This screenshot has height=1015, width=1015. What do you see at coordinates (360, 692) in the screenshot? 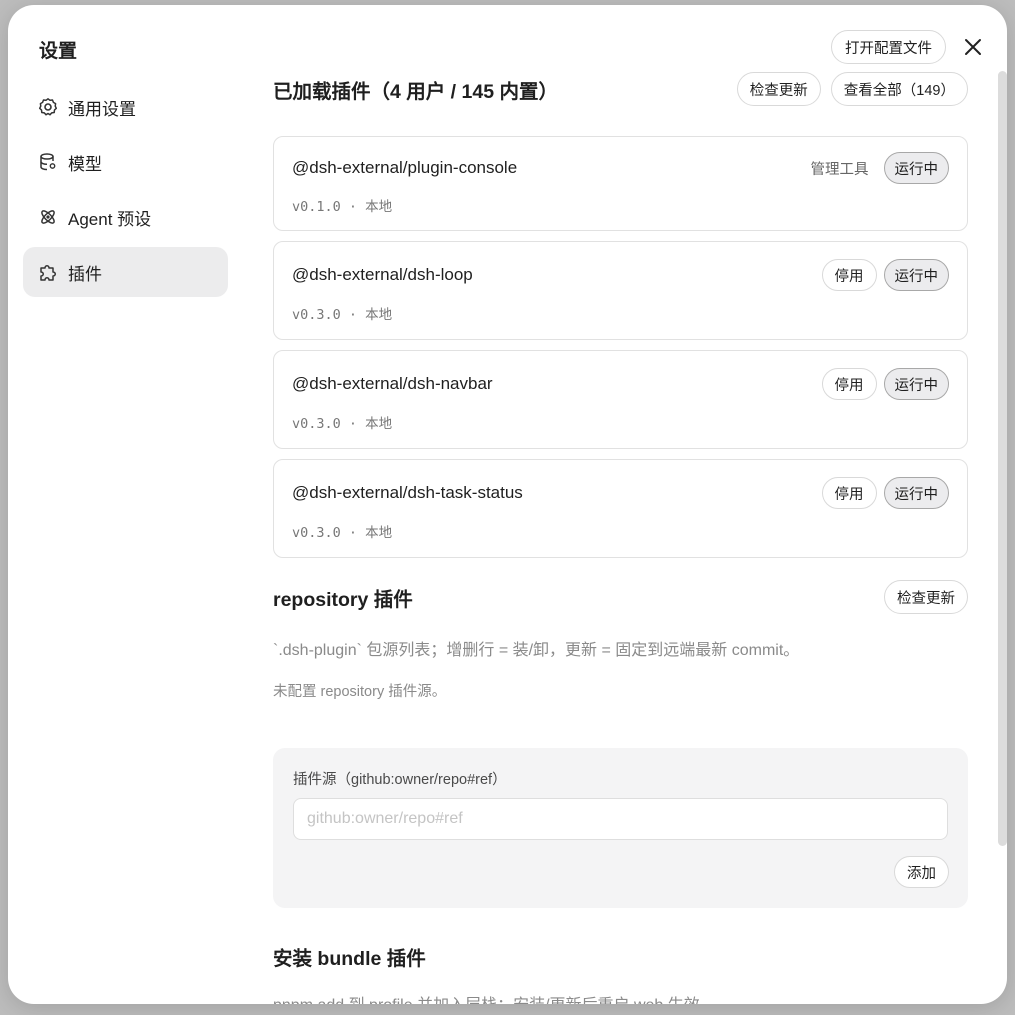
I see `repository-empty-text: 未配置 repository 插件源。` at bounding box center [360, 692].